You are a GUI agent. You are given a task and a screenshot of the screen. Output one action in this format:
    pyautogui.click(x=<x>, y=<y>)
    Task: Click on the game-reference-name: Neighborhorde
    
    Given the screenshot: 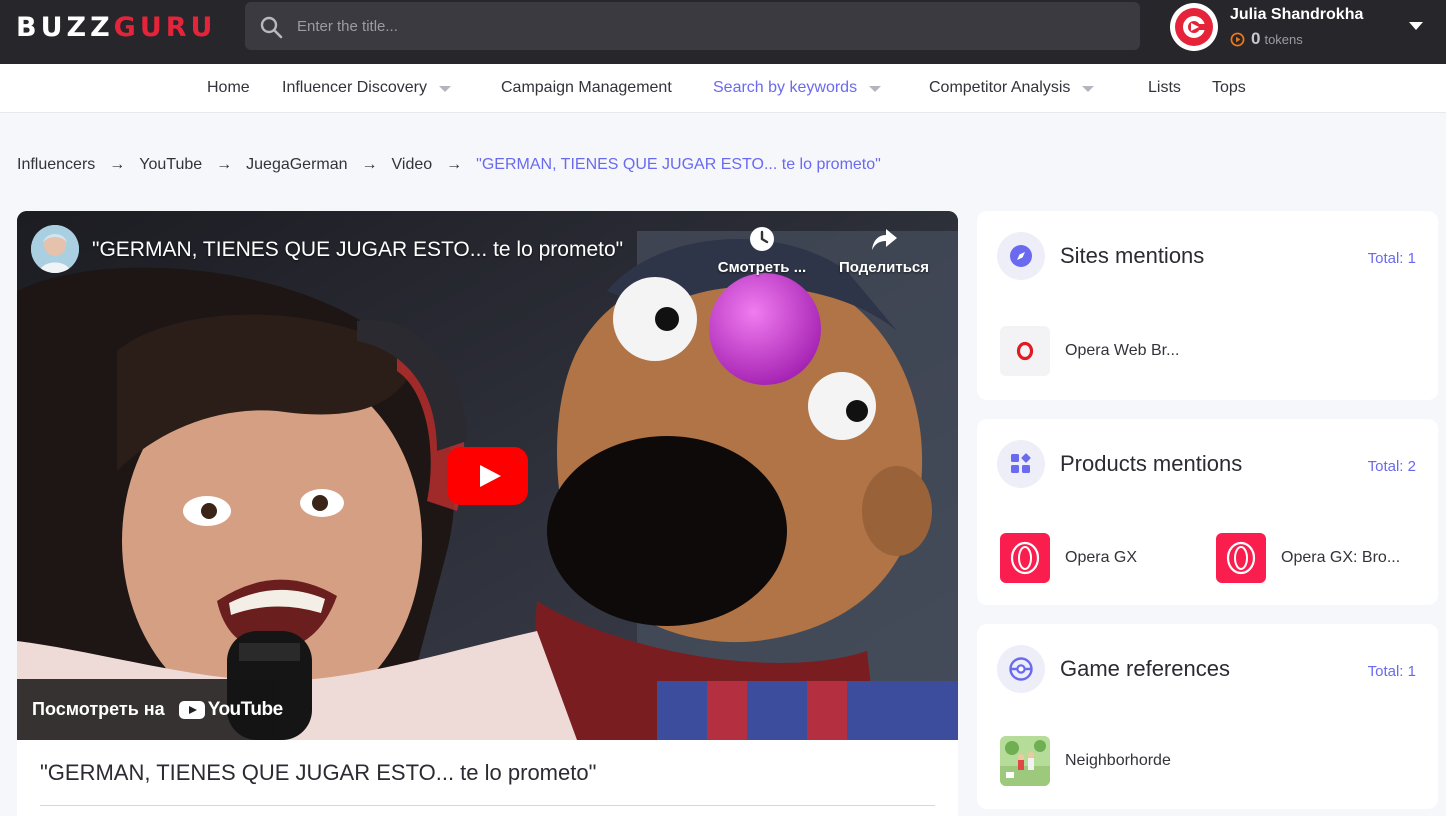 What is the action you would take?
    pyautogui.click(x=1118, y=760)
    